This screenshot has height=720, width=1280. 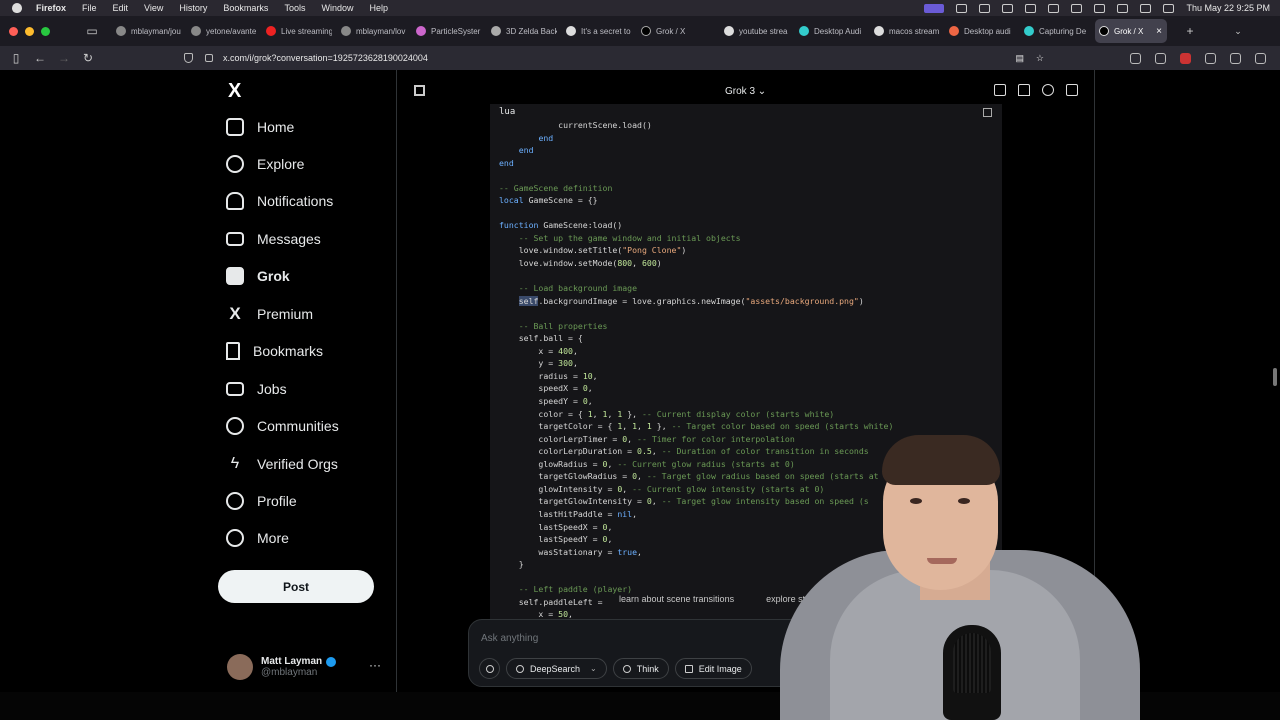 I want to click on browser-tab: Capturing De, so click(x=1055, y=31).